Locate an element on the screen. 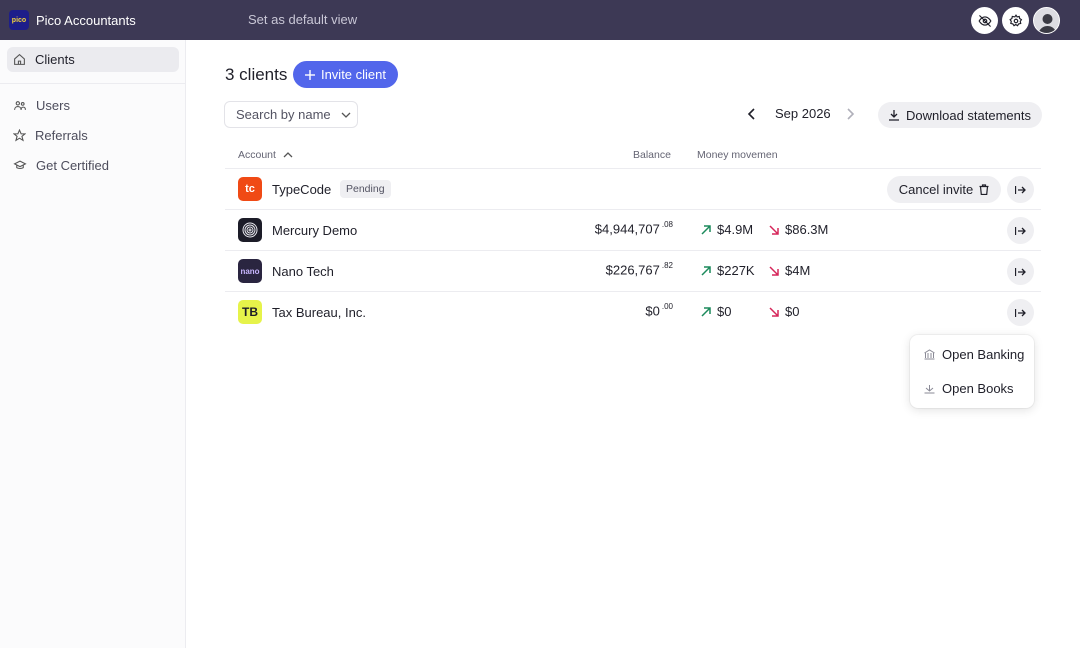 Image resolution: width=1080 pixels, height=648 pixels. table-row: Mercury Demo $4,944,707.08 $4.9M $86.3M is located at coordinates (633, 229).